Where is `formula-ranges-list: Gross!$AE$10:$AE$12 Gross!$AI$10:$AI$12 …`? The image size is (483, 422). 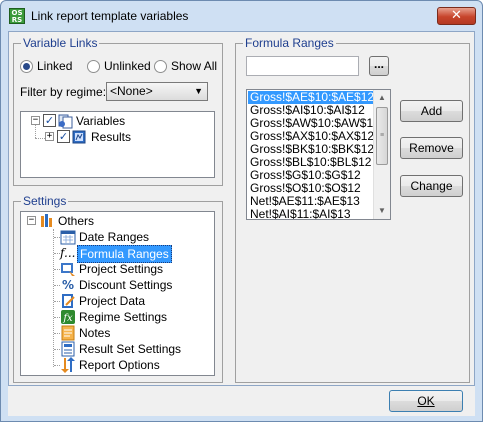
formula-ranges-list: Gross!$AE$10:$AE$12 Gross!$AI$10:$AI$12 … is located at coordinates (318, 154).